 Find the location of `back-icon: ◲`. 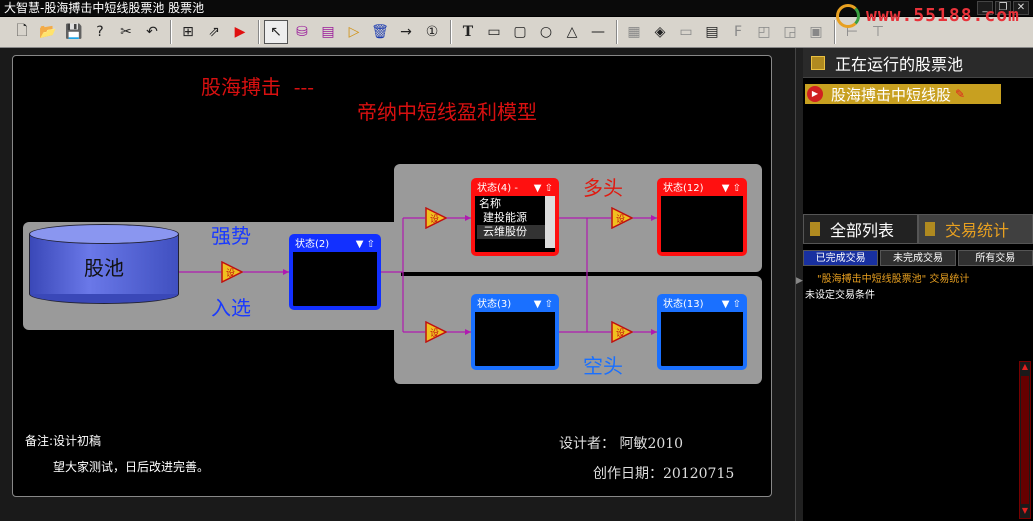

back-icon: ◲ is located at coordinates (790, 32).